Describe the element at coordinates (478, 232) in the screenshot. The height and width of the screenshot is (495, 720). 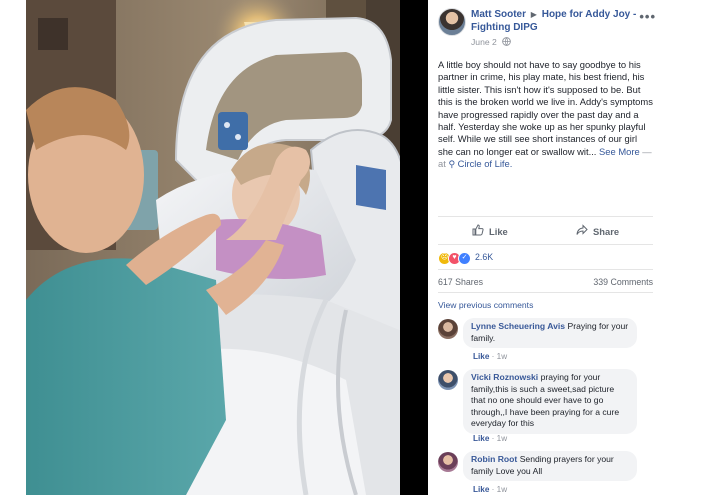
I see `like-icon` at that location.